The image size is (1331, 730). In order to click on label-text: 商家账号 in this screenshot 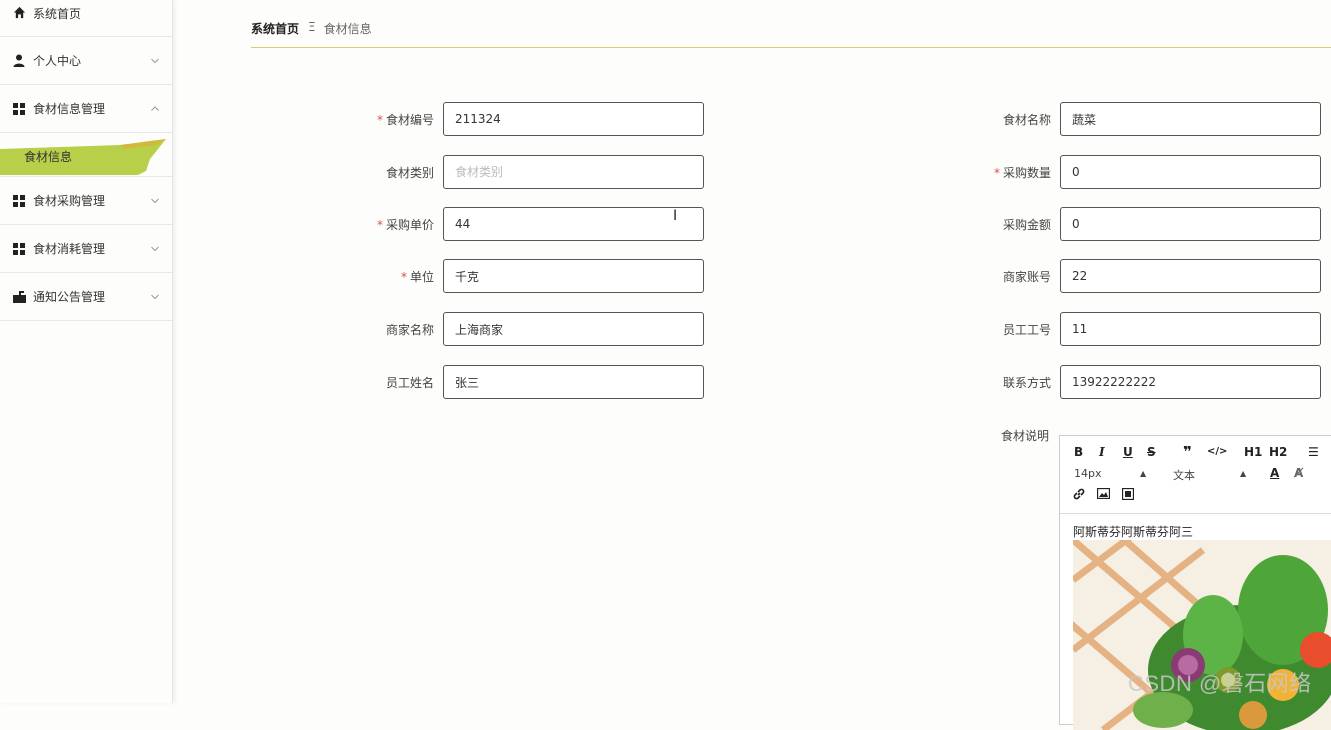, I will do `click(1026, 277)`.